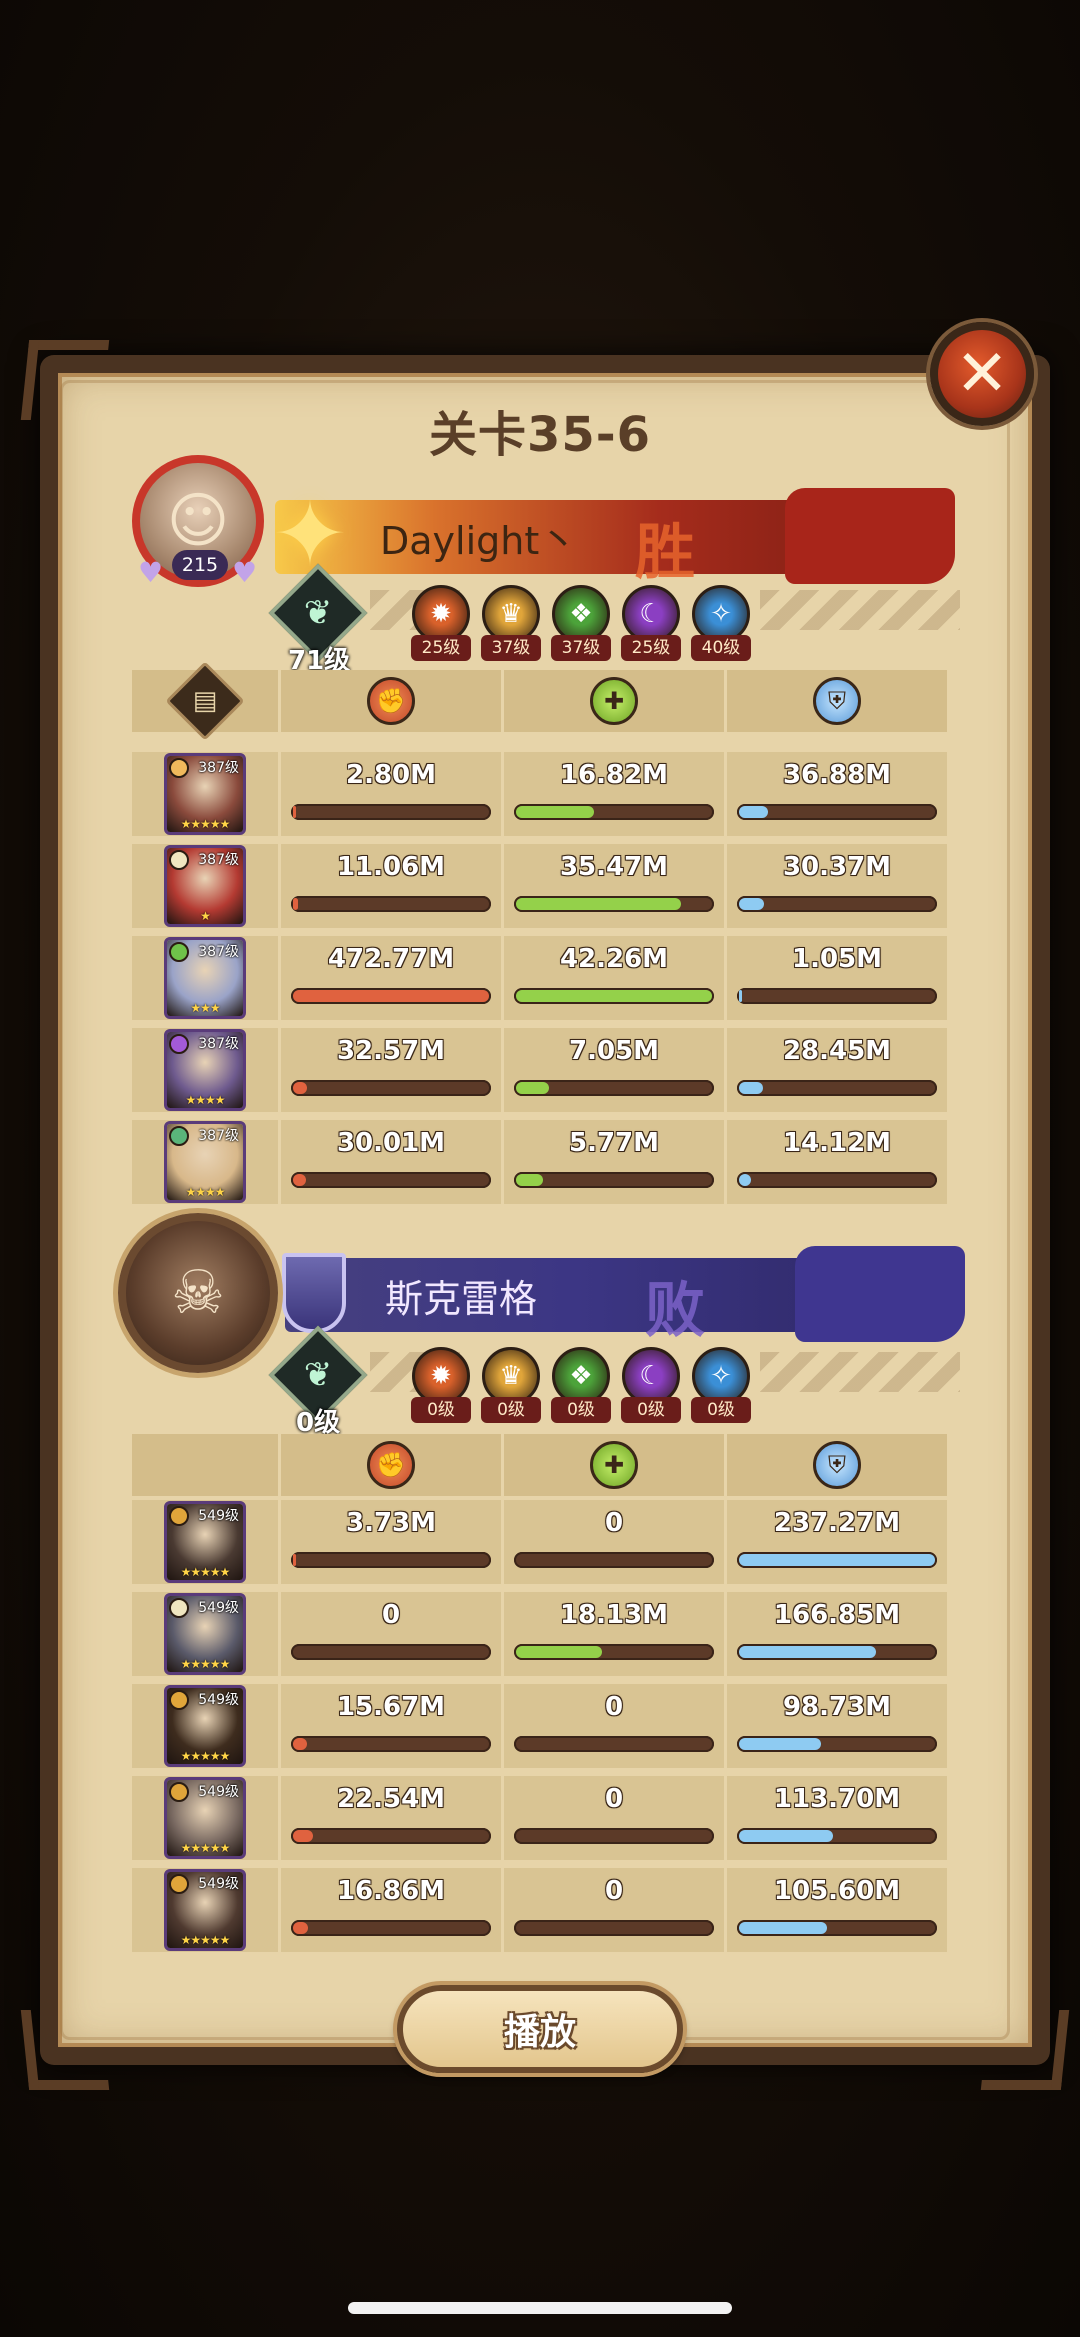 This screenshot has height=2337, width=1080. I want to click on heal-value: 5.77M, so click(614, 1143).